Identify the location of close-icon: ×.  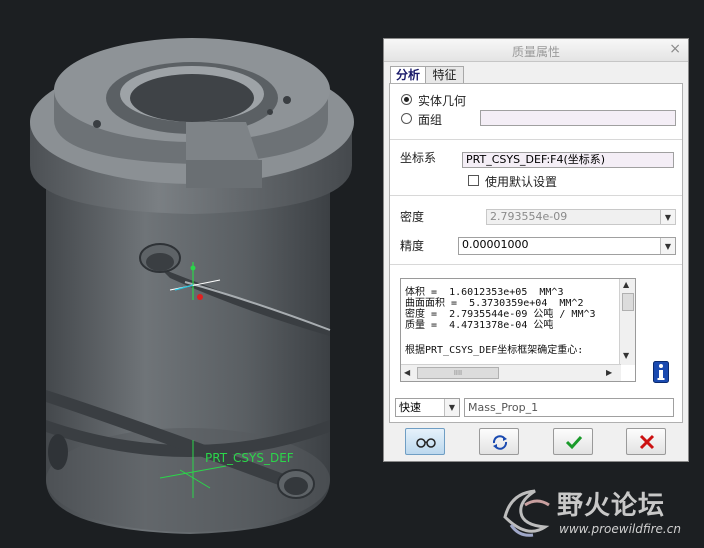
(675, 49).